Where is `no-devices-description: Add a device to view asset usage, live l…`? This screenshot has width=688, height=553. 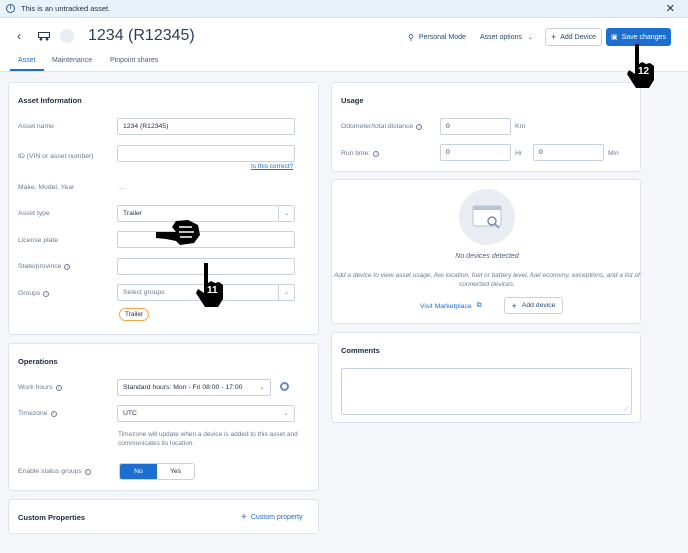 no-devices-description: Add a device to view asset usage, live l… is located at coordinates (487, 280).